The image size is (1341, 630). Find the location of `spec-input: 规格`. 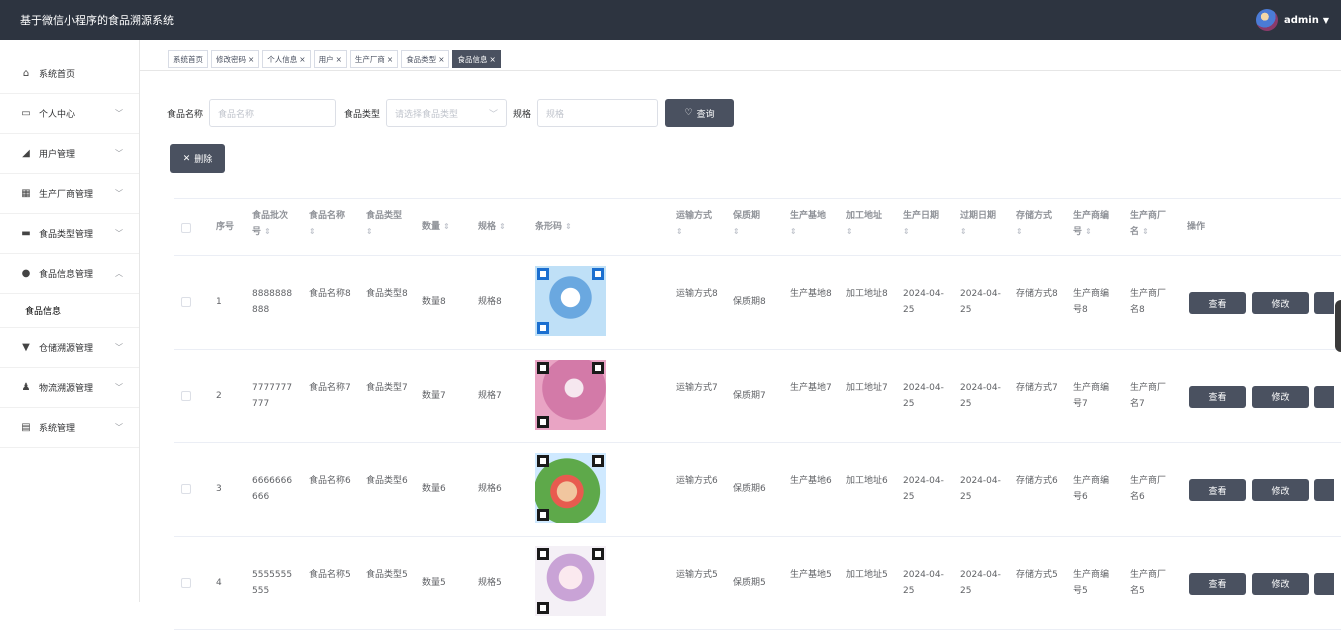

spec-input: 规格 is located at coordinates (597, 113).